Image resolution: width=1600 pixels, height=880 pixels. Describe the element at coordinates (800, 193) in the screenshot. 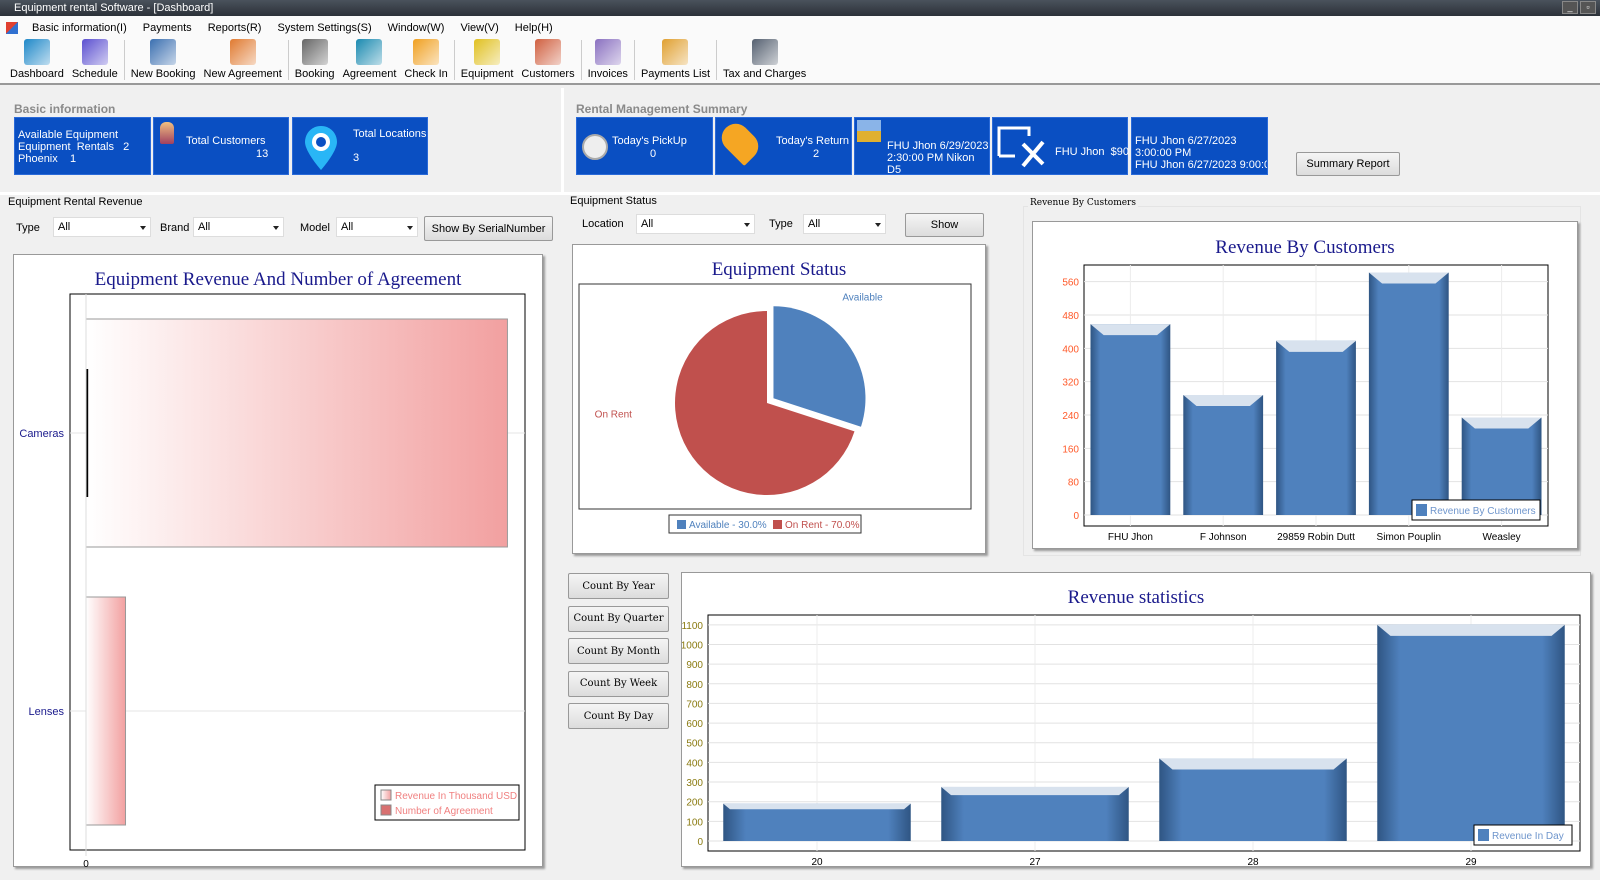

I see `divider` at that location.